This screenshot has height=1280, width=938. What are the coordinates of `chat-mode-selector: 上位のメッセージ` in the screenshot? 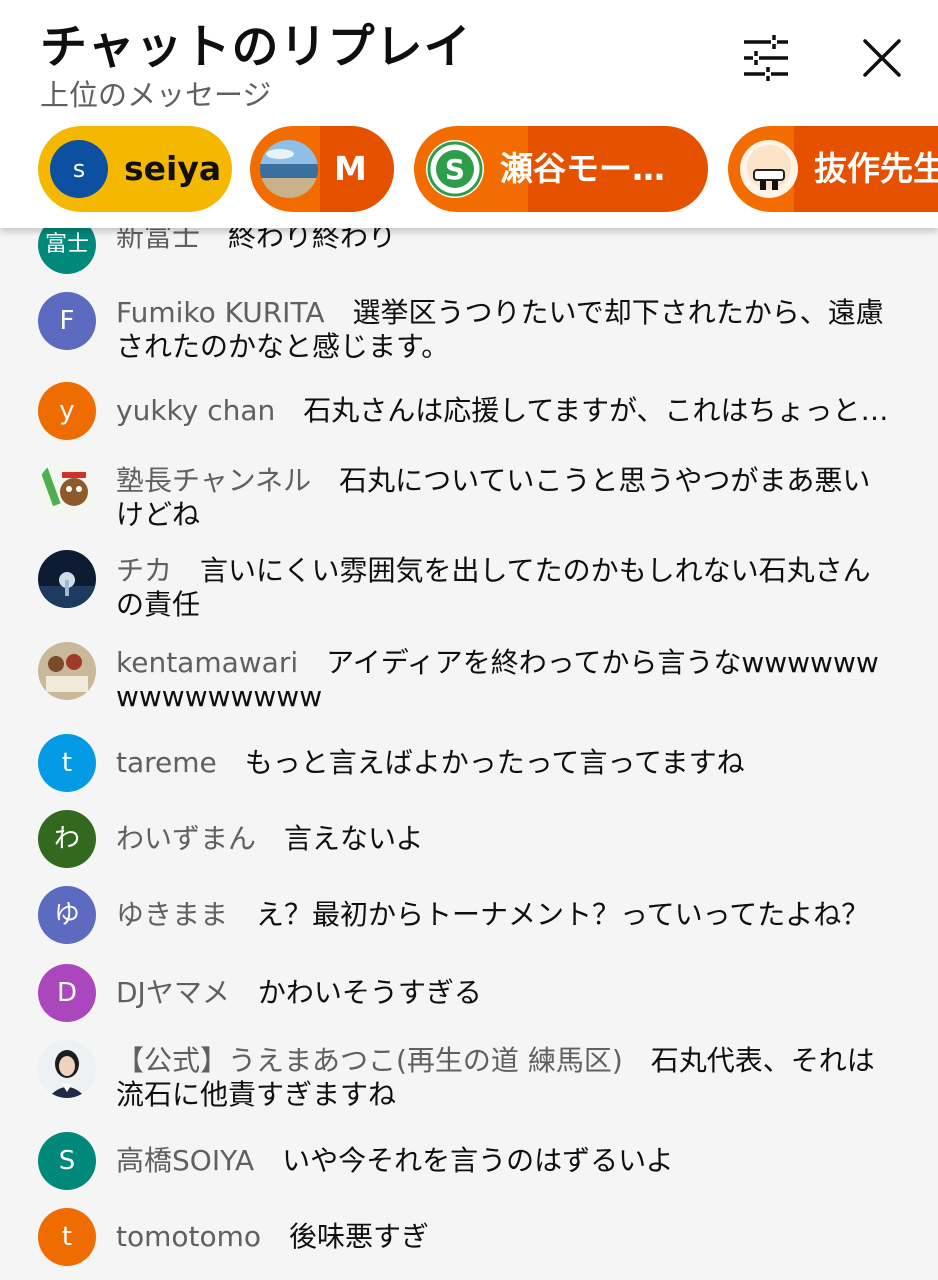 It's located at (155, 93).